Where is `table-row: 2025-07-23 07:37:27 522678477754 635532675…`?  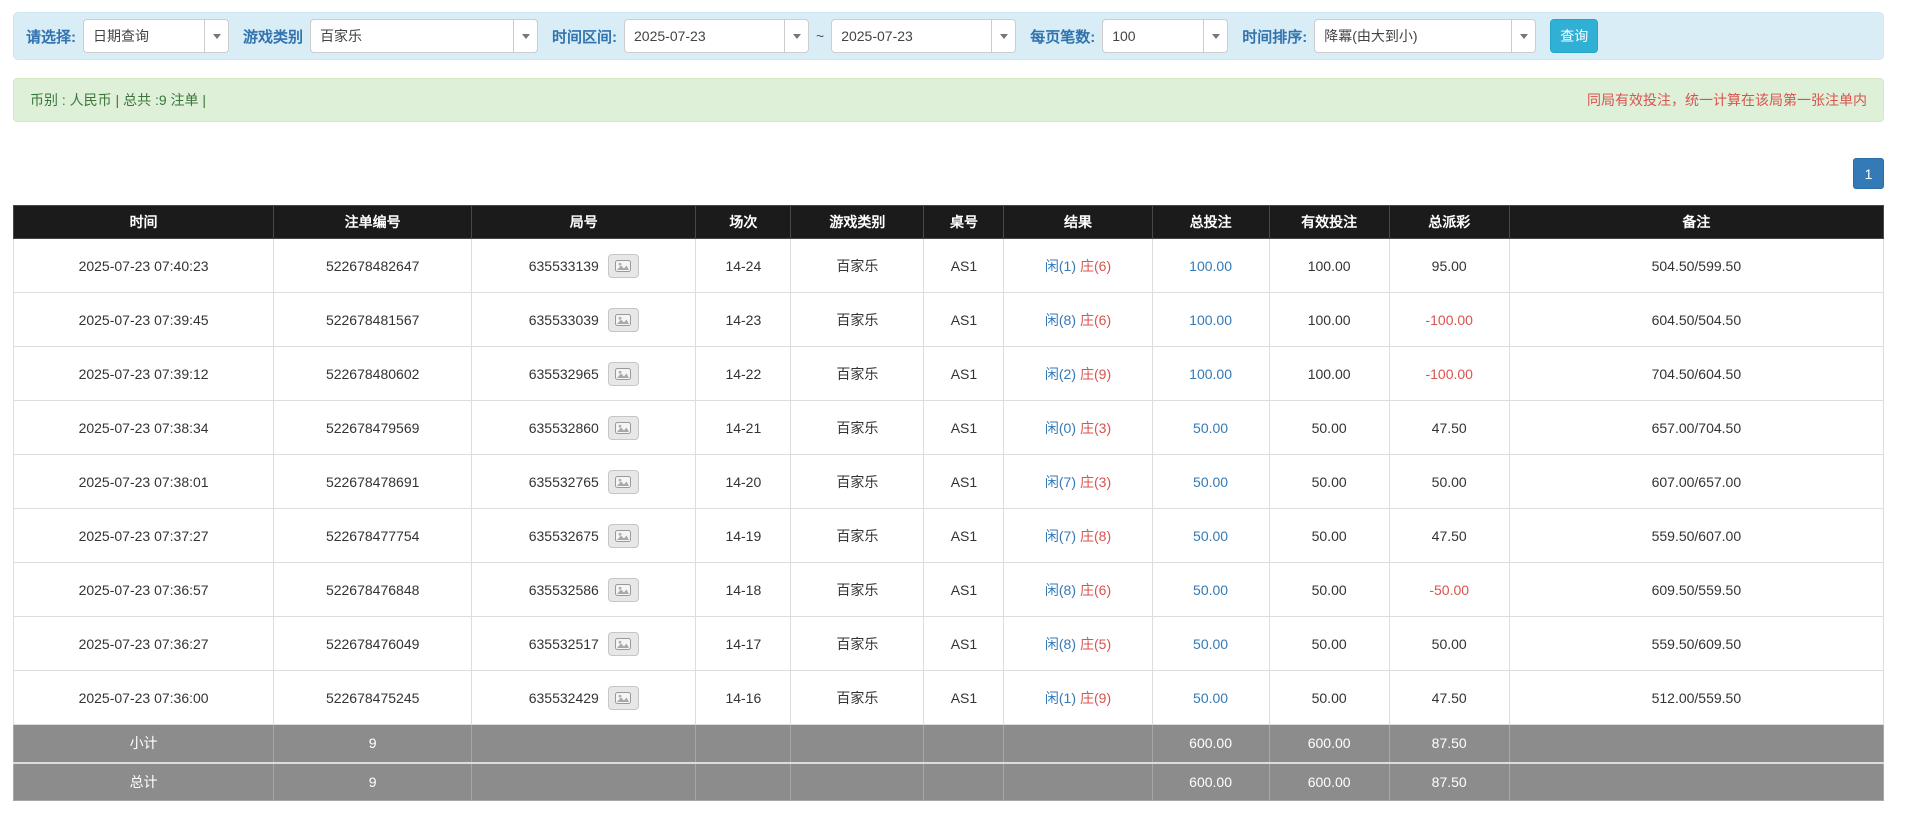
table-row: 2025-07-23 07:37:27 522678477754 635532675… is located at coordinates (948, 535).